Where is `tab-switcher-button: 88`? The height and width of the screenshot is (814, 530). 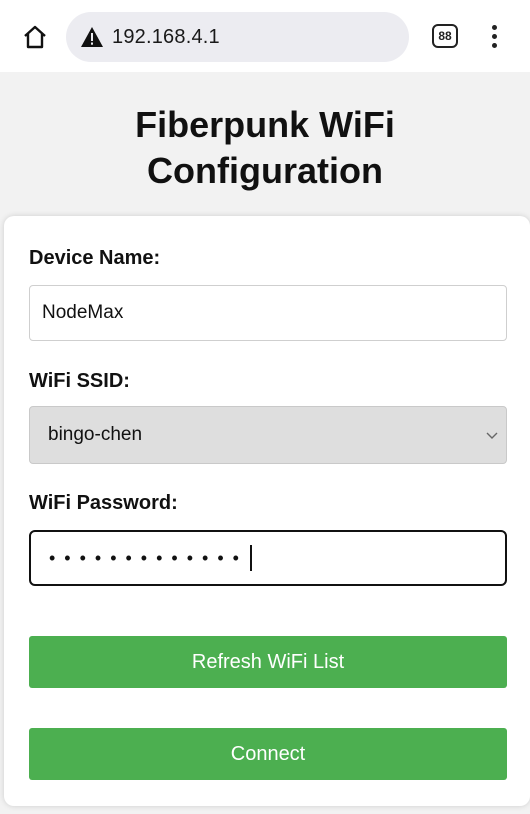 tab-switcher-button: 88 is located at coordinates (445, 36).